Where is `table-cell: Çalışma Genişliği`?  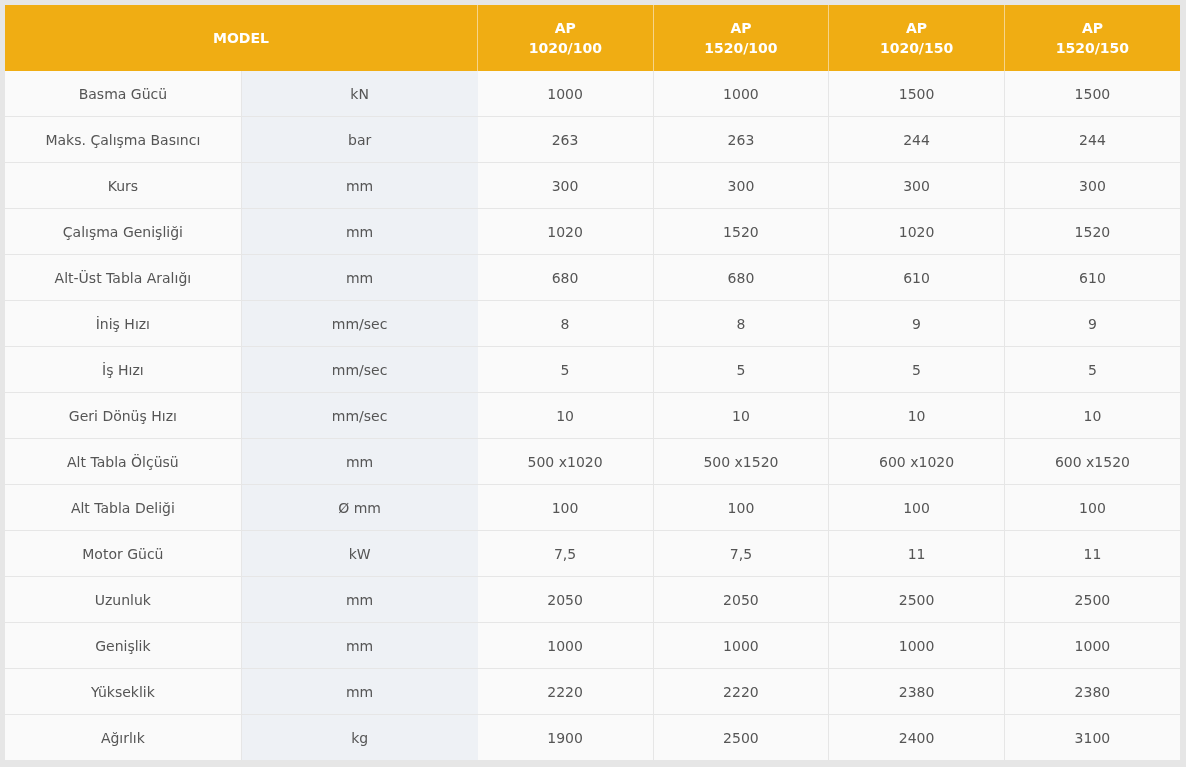
table-cell: Çalışma Genişliği is located at coordinates (123, 231).